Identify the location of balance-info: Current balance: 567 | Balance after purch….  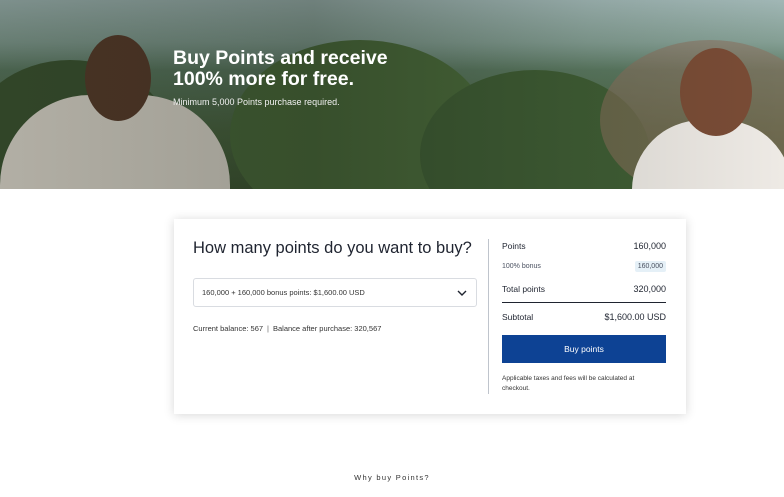
(287, 328).